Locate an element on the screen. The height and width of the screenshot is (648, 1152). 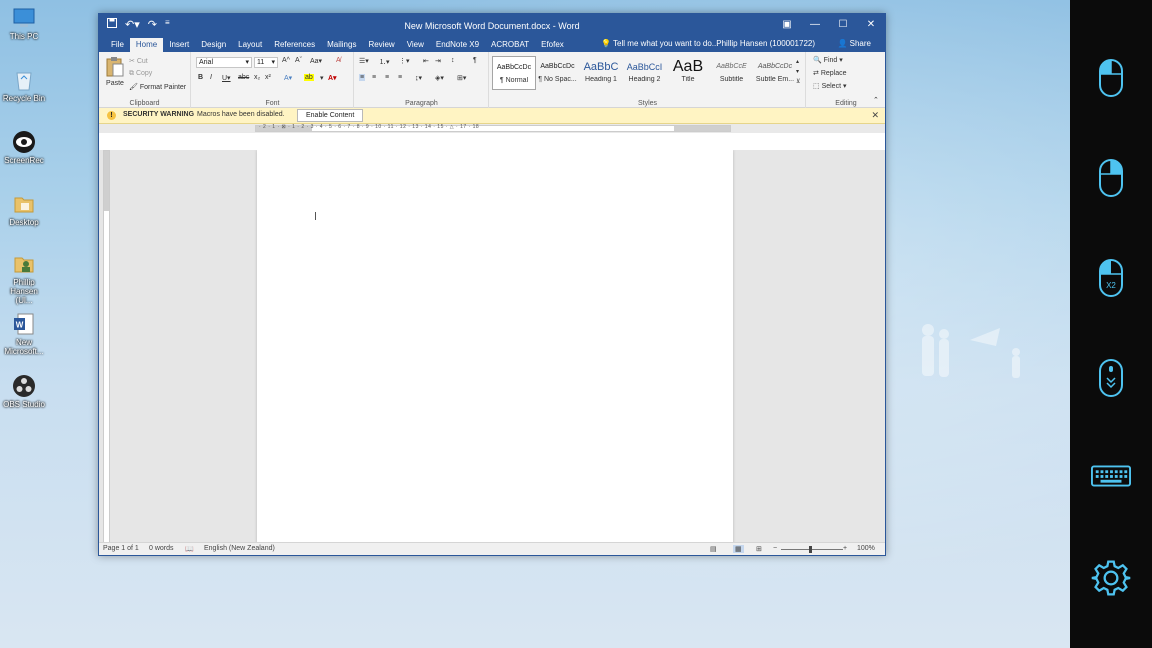
settings-icon is located at coordinates (1111, 578).